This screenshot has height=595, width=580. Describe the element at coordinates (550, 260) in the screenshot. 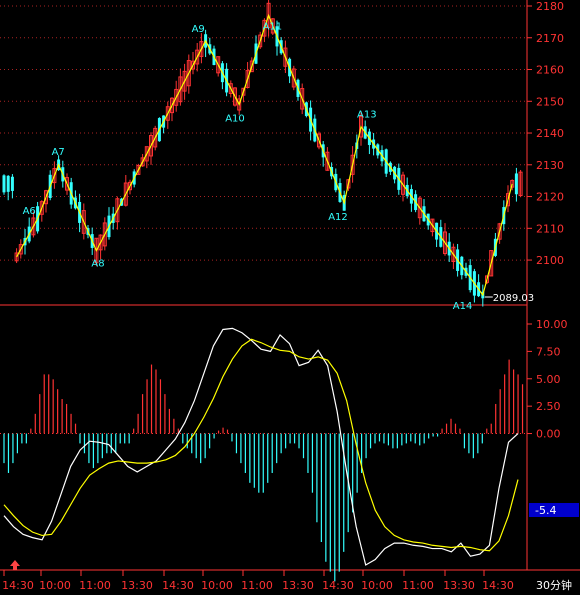

I see `price-tick-label: 2100` at that location.